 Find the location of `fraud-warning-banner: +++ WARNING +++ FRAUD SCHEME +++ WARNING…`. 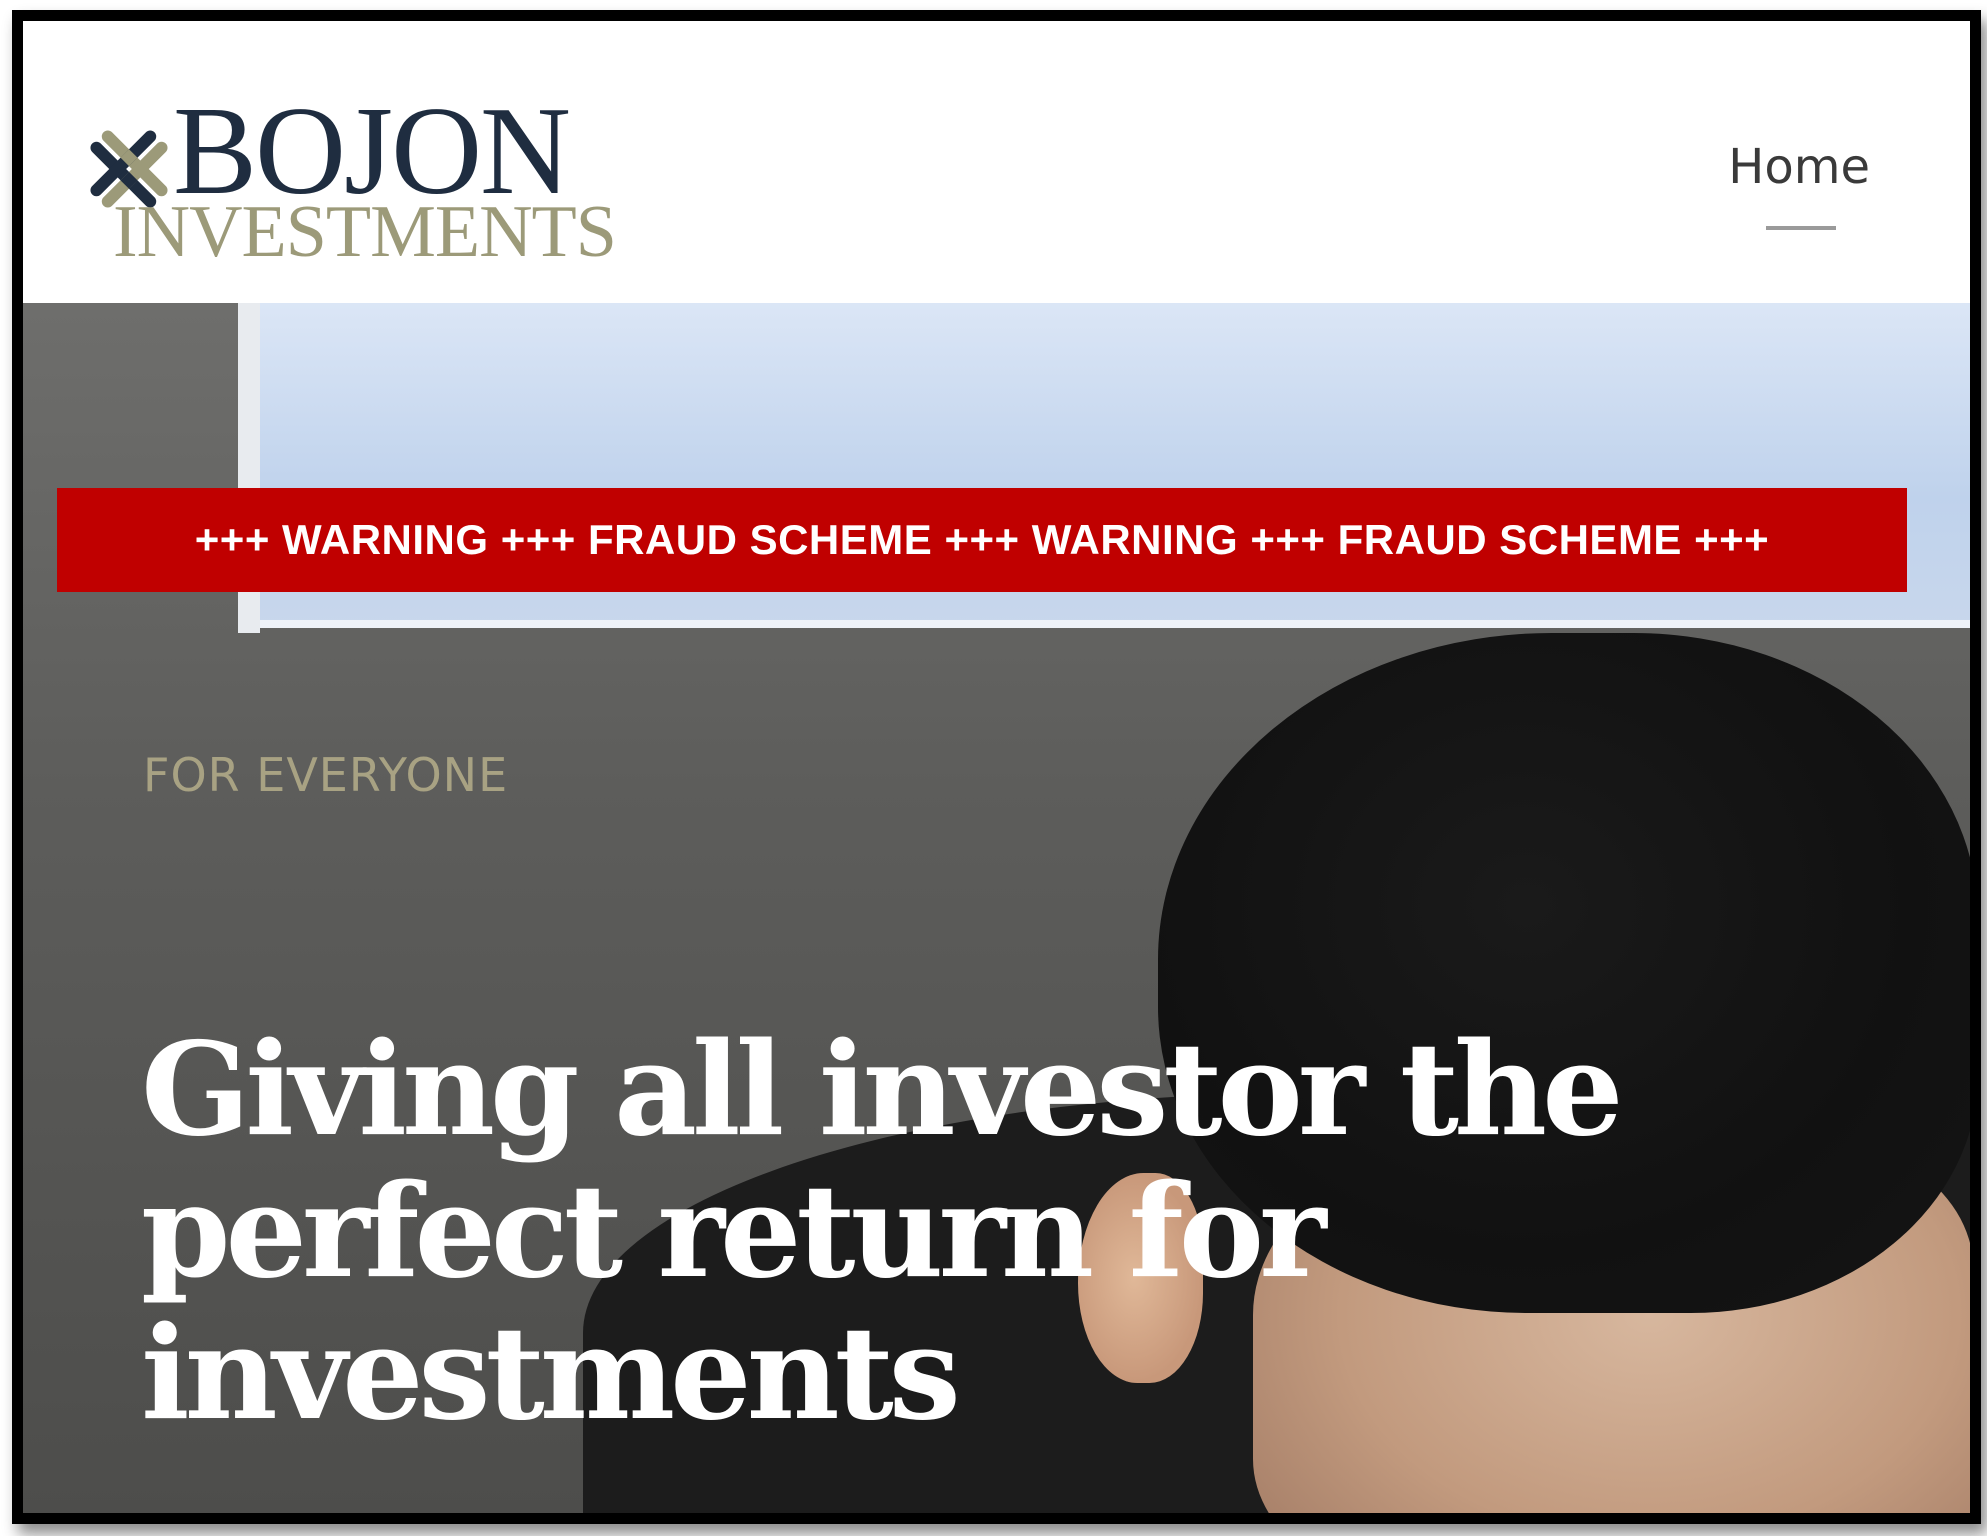

fraud-warning-banner: +++ WARNING +++ FRAUD SCHEME +++ WARNING… is located at coordinates (982, 540).